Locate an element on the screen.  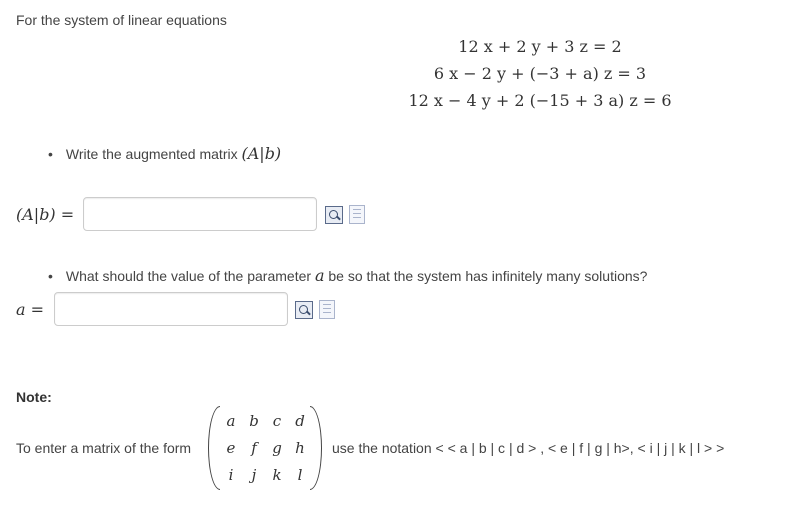
augmented-matrix-input is located at coordinates (200, 214).